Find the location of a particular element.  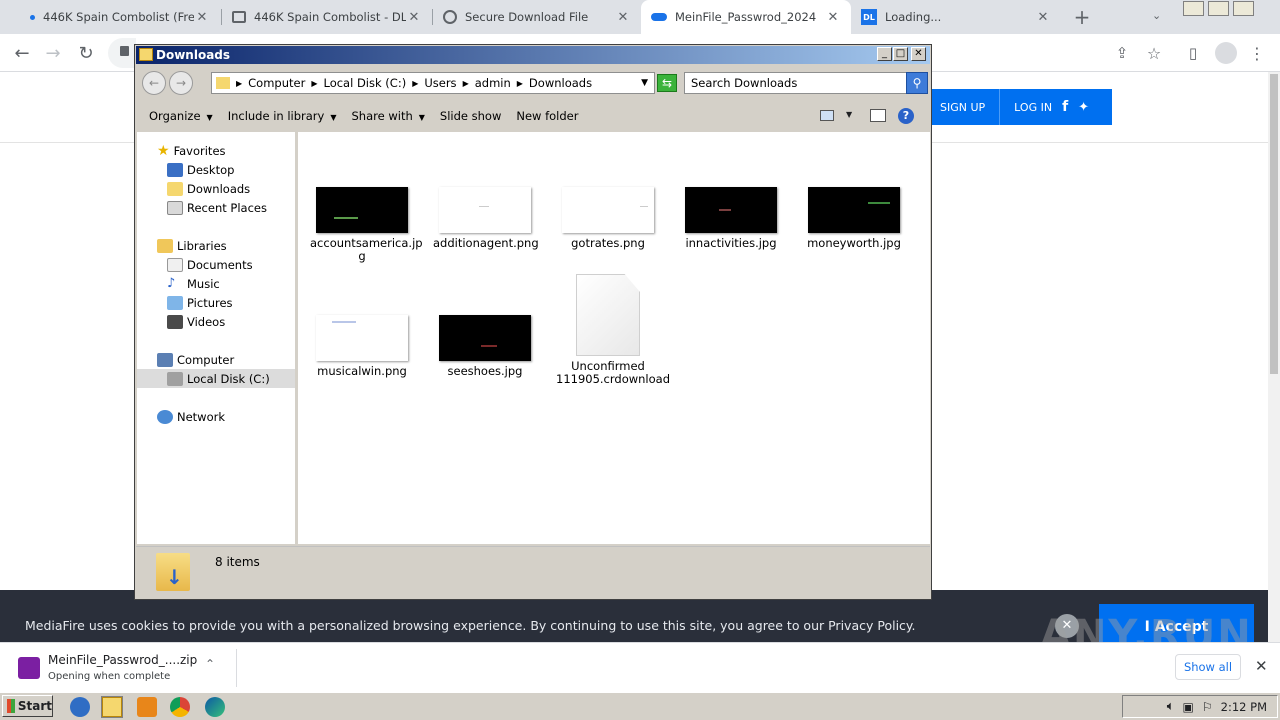

nav-documents: Documents is located at coordinates (216, 264).